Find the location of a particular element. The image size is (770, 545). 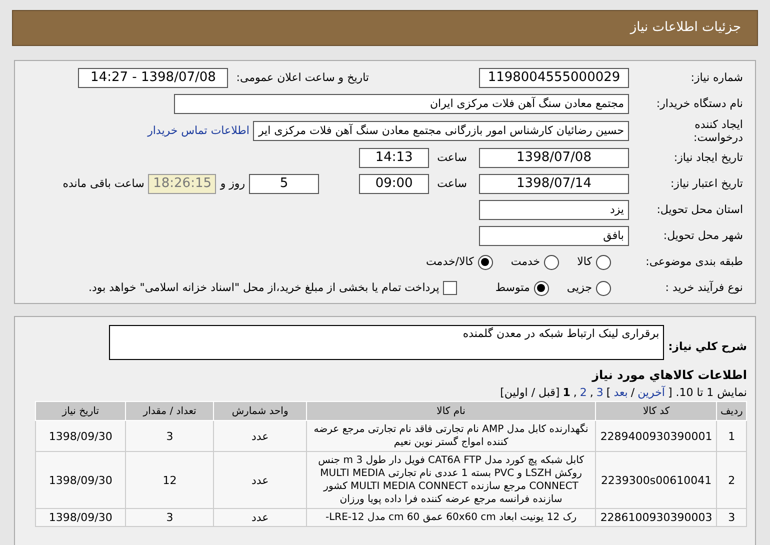

field-label: روز و is located at coordinates (233, 183).